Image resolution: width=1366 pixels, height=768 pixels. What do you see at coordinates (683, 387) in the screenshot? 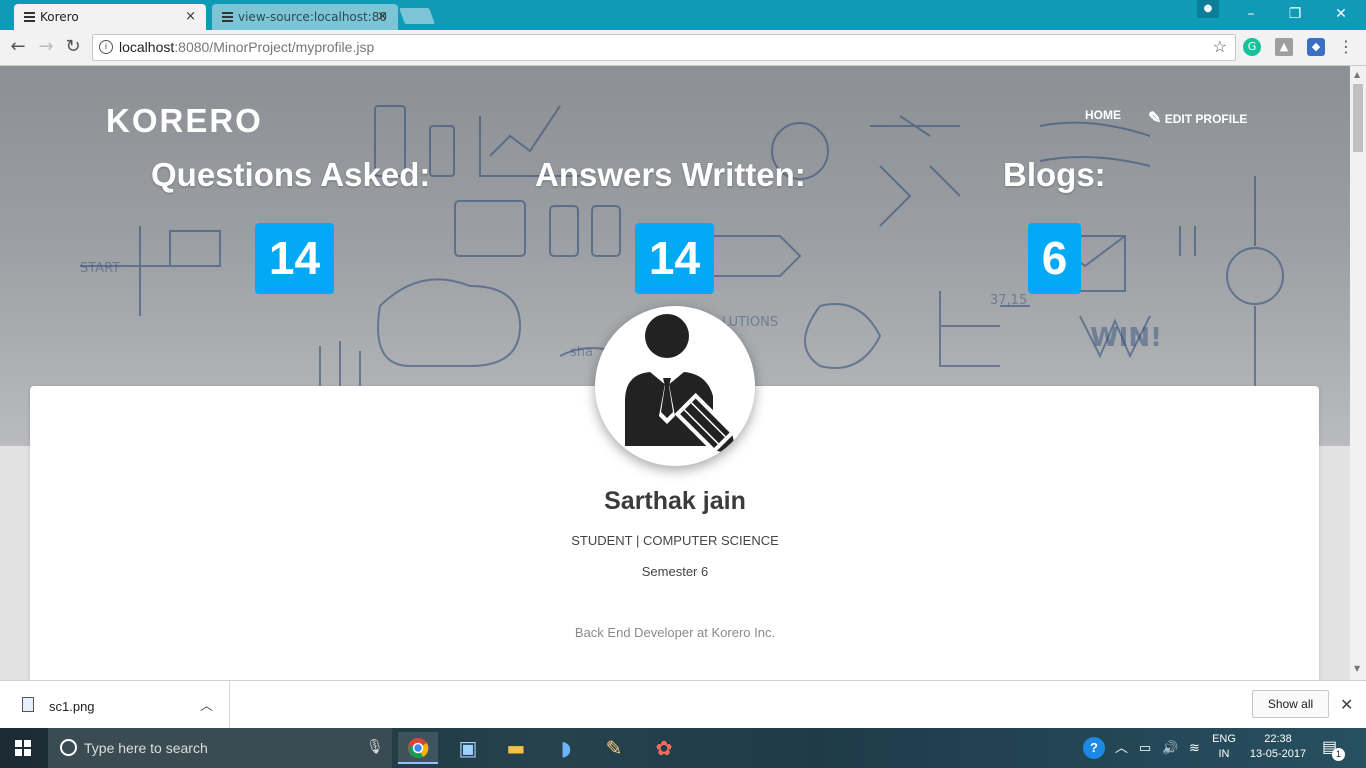
I see `user-edit-icon` at bounding box center [683, 387].